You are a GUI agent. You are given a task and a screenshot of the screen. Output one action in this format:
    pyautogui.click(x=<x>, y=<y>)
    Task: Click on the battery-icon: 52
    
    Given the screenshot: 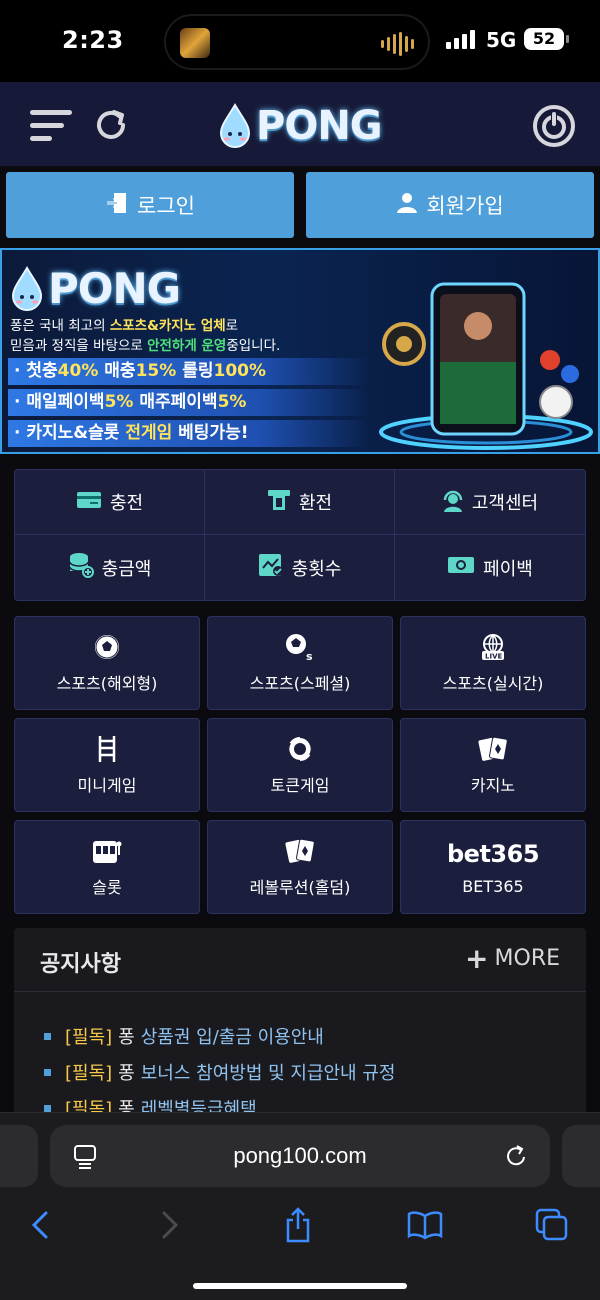 What is the action you would take?
    pyautogui.click(x=546, y=39)
    